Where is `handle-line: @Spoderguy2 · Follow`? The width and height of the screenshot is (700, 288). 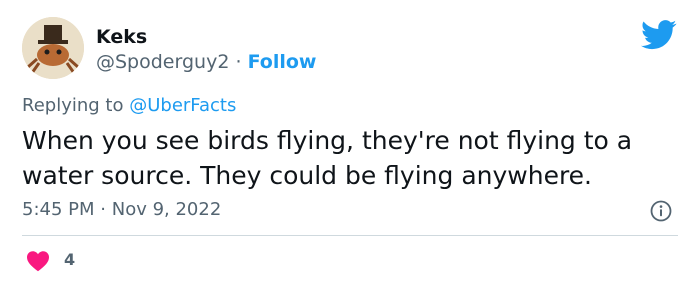
handle-line: @Spoderguy2 · Follow is located at coordinates (206, 62).